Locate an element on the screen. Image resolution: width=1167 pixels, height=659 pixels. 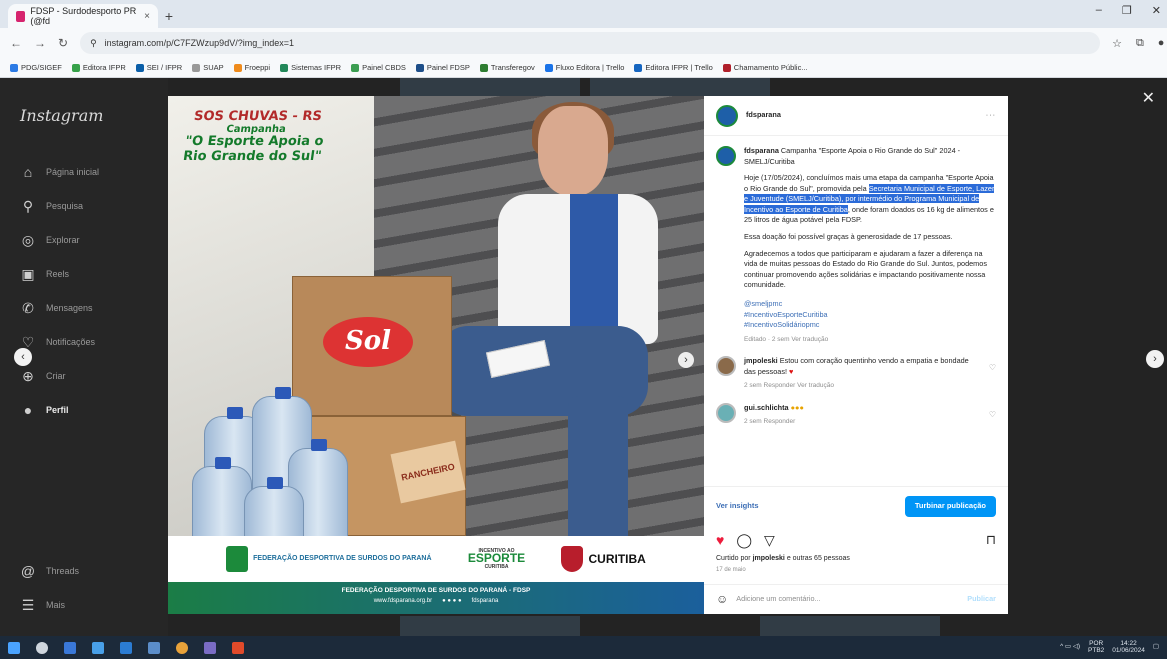
share-icon: ▽ is located at coordinates (769, 540).